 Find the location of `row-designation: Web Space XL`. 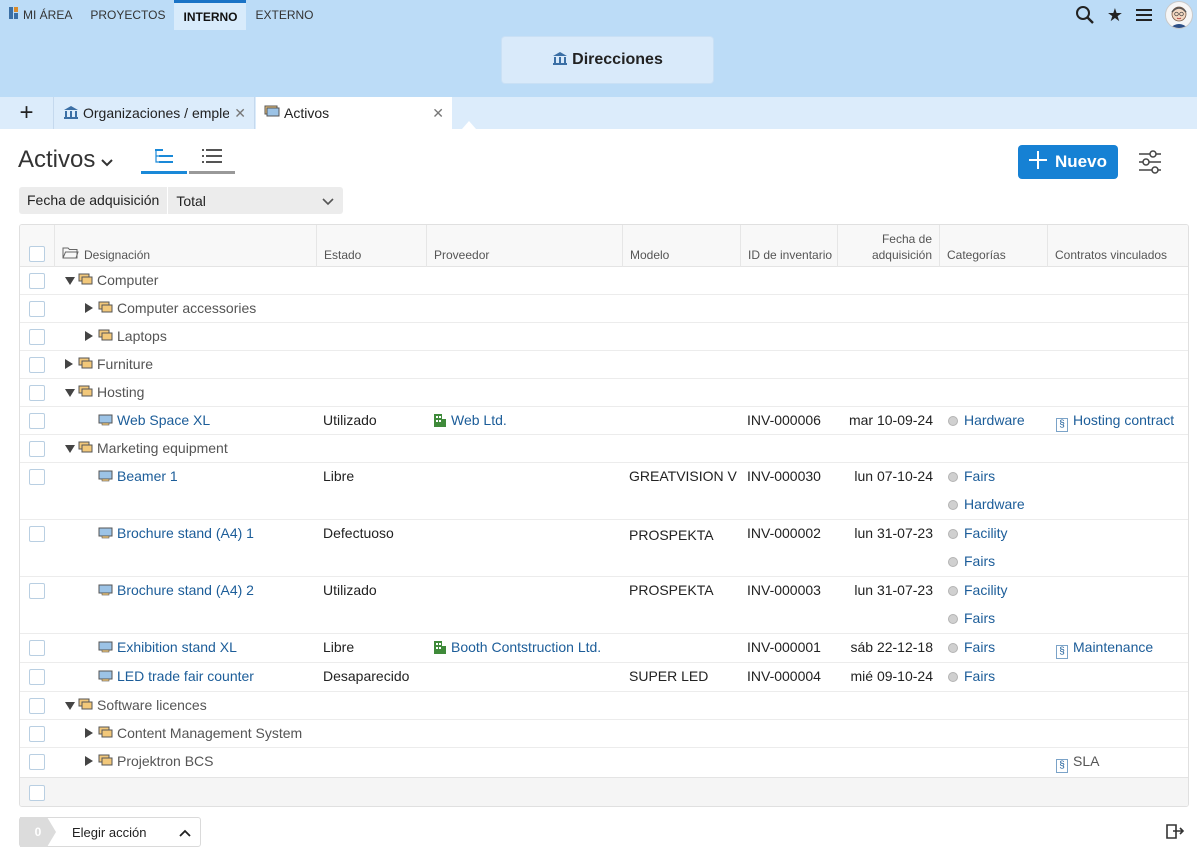

row-designation: Web Space XL is located at coordinates (163, 420).